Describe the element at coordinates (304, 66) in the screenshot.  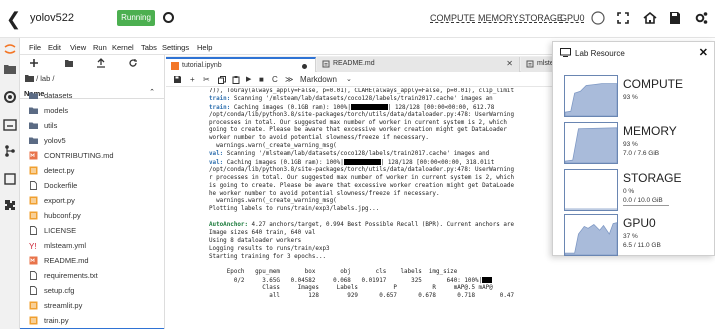
I see `unsaved-dot-icon` at that location.